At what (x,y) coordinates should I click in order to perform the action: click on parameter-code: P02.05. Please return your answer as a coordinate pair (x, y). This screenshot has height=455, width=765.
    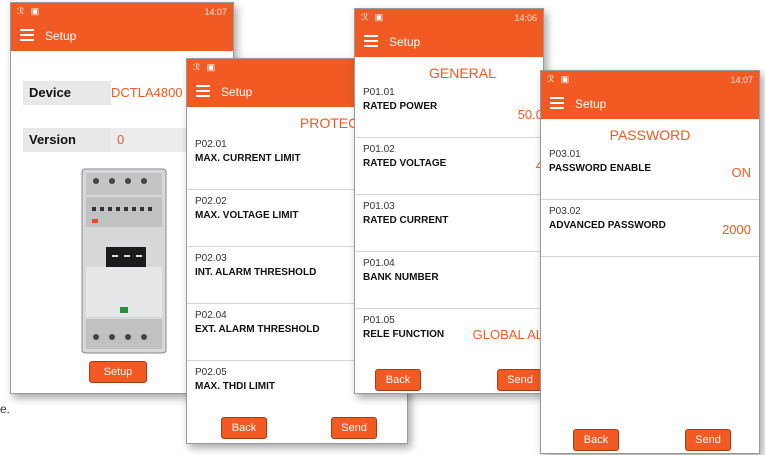
    Looking at the image, I should click on (211, 372).